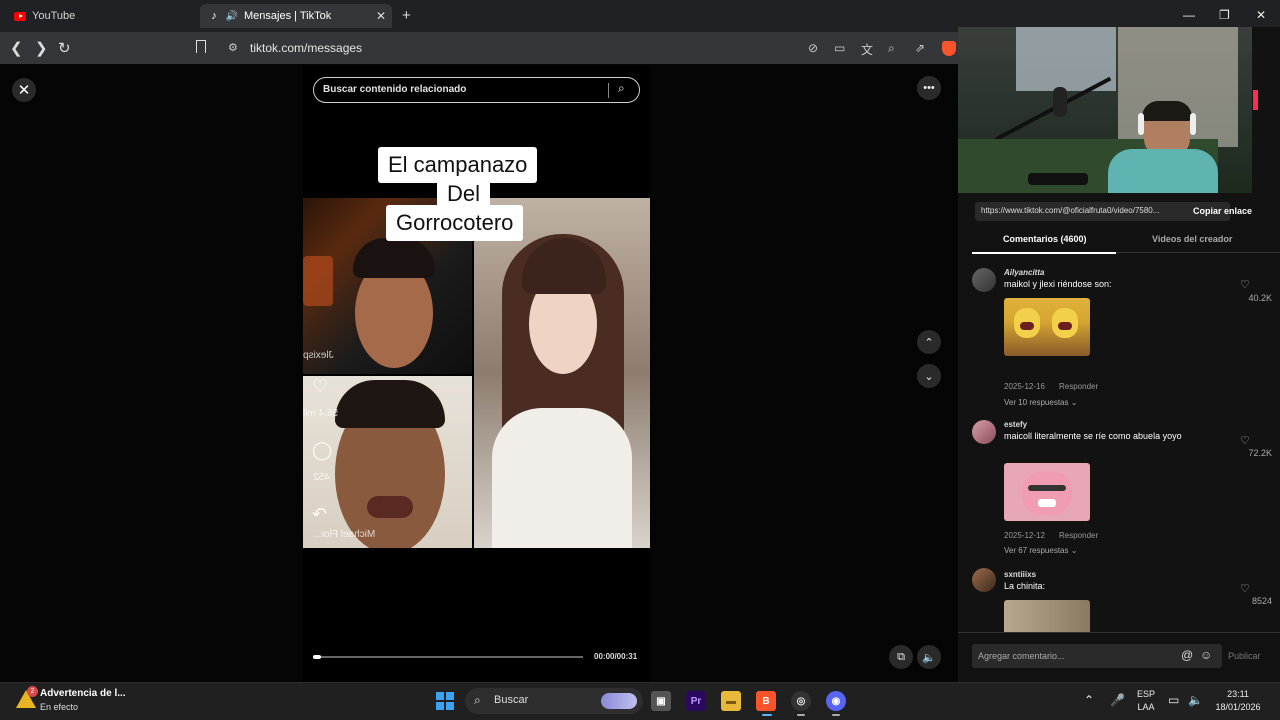  What do you see at coordinates (1089, 700) in the screenshot?
I see `chevron-up-icon: ⌃` at bounding box center [1089, 700].